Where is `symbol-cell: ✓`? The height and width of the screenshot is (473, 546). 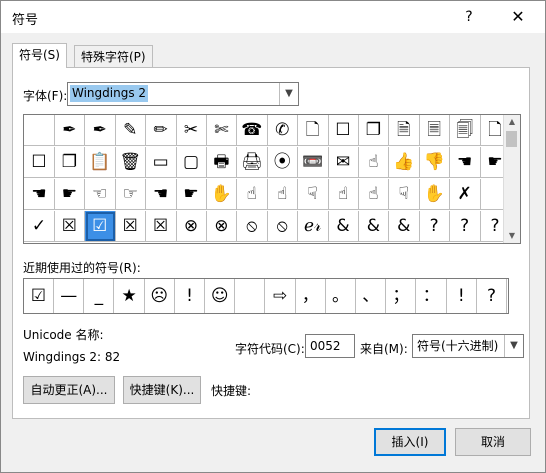
symbol-cell: ✓ is located at coordinates (39, 226).